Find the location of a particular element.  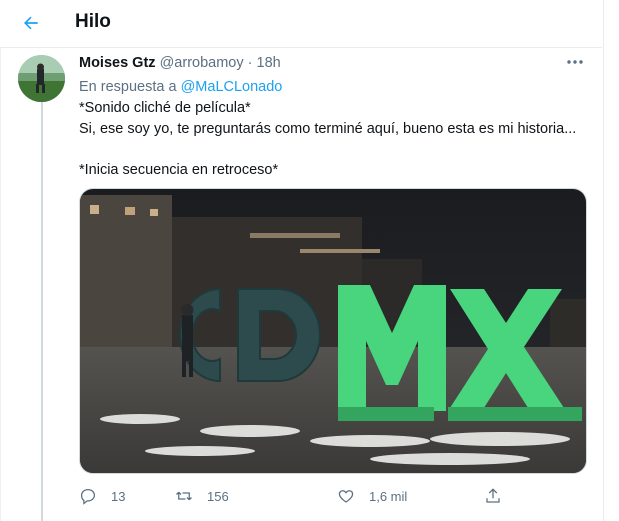

avatar is located at coordinates (41, 78).